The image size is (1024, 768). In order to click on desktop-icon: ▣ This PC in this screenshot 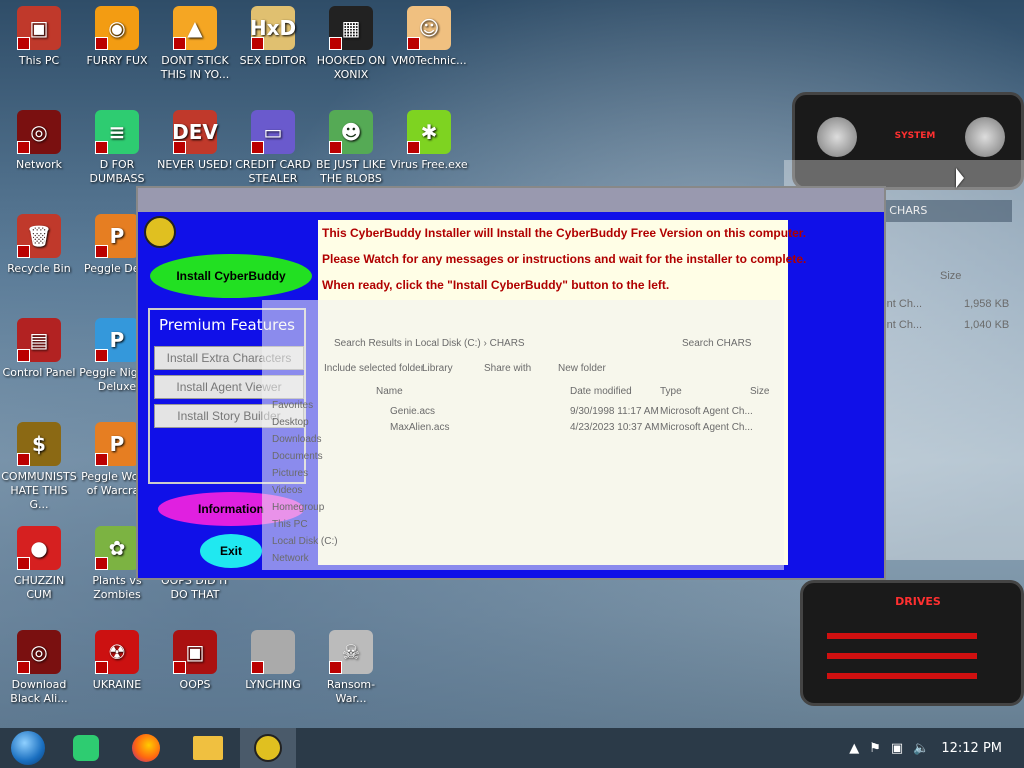, I will do `click(39, 37)`.